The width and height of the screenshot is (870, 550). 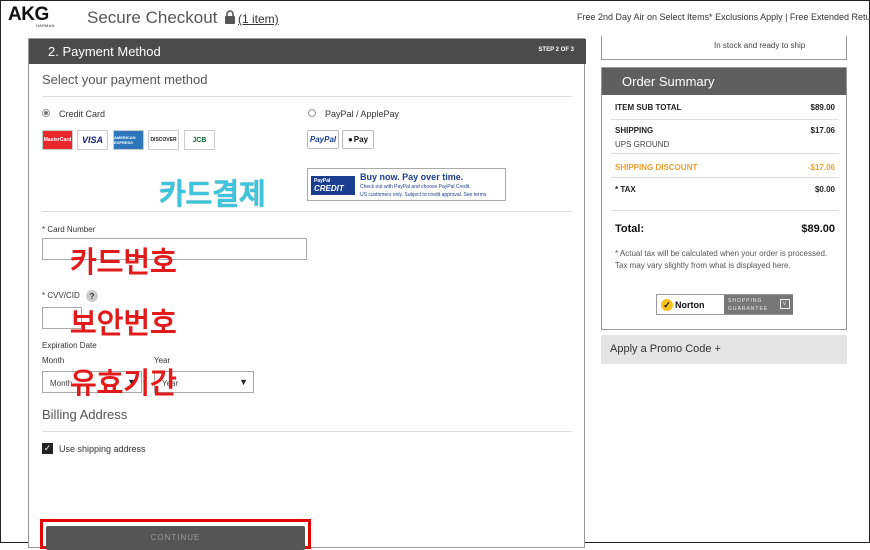 I want to click on use-shipping-label: Use shipping address, so click(x=102, y=449).